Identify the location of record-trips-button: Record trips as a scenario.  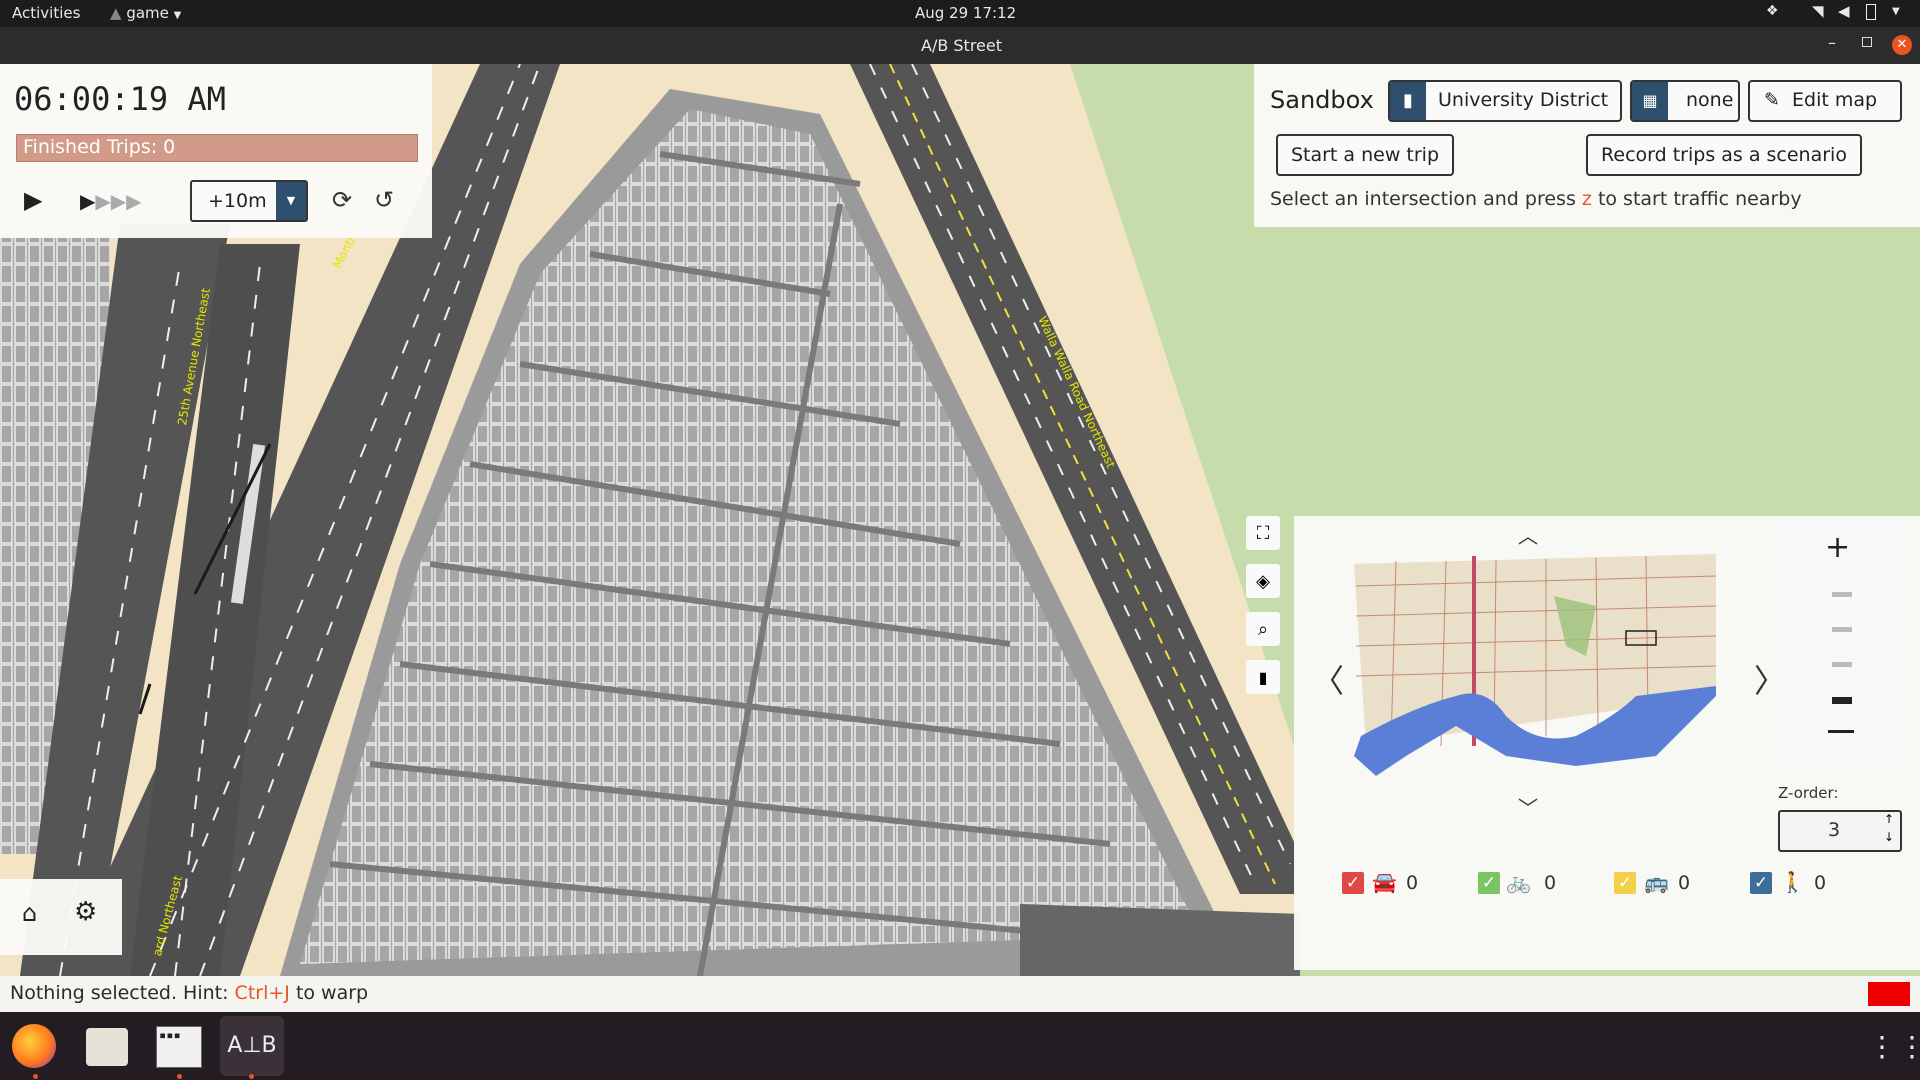
(1724, 155).